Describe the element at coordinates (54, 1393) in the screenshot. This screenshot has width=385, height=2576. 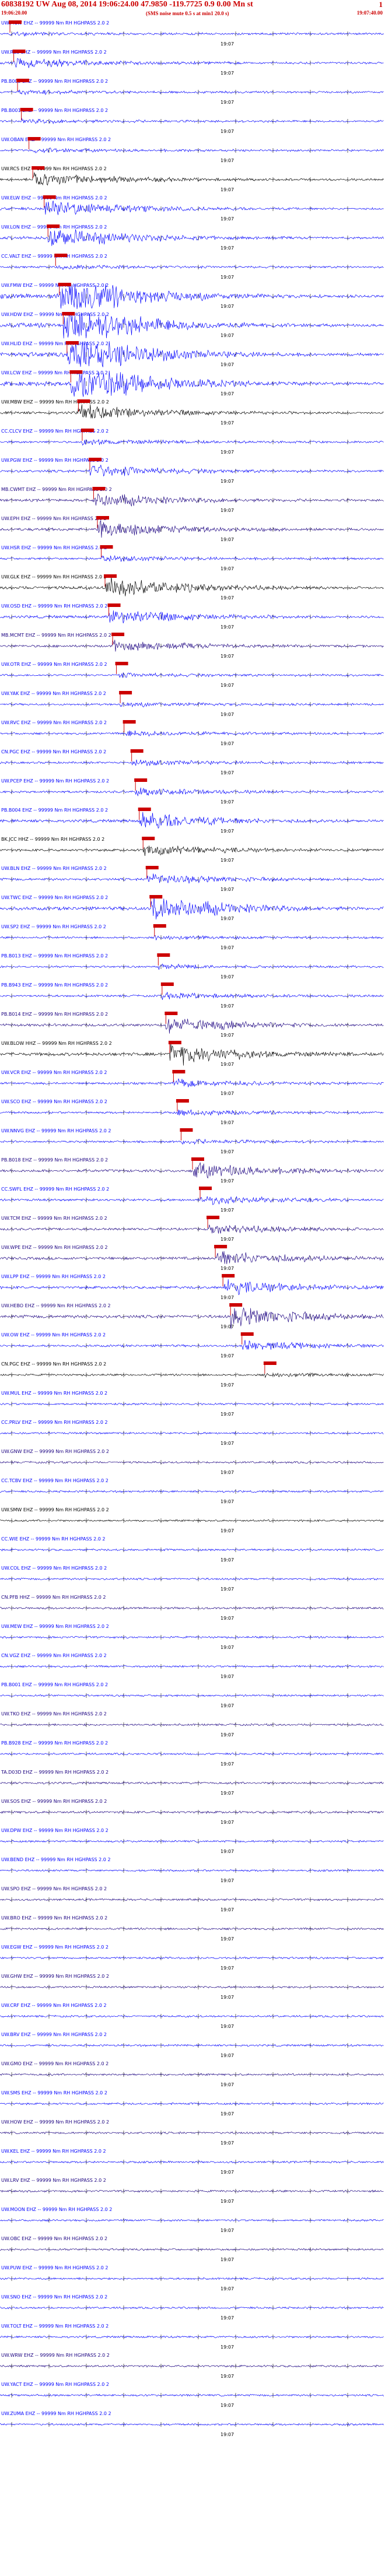
I see `trace-label: UW.MUL EHZ -- 99999 Nm RH HGHPASS 2.0 2` at that location.